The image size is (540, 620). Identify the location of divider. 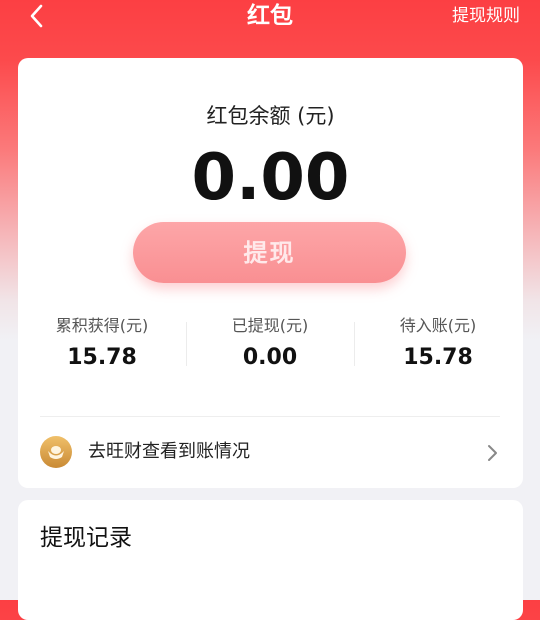
(270, 416).